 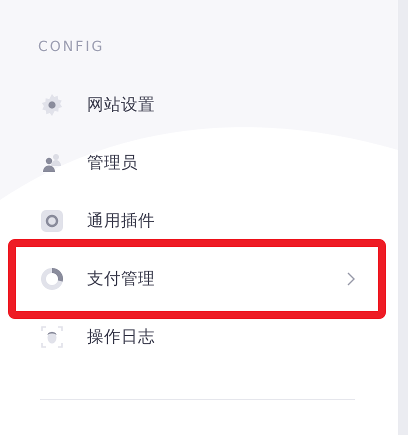 I want to click on menu-item: 通用插件, so click(x=199, y=221).